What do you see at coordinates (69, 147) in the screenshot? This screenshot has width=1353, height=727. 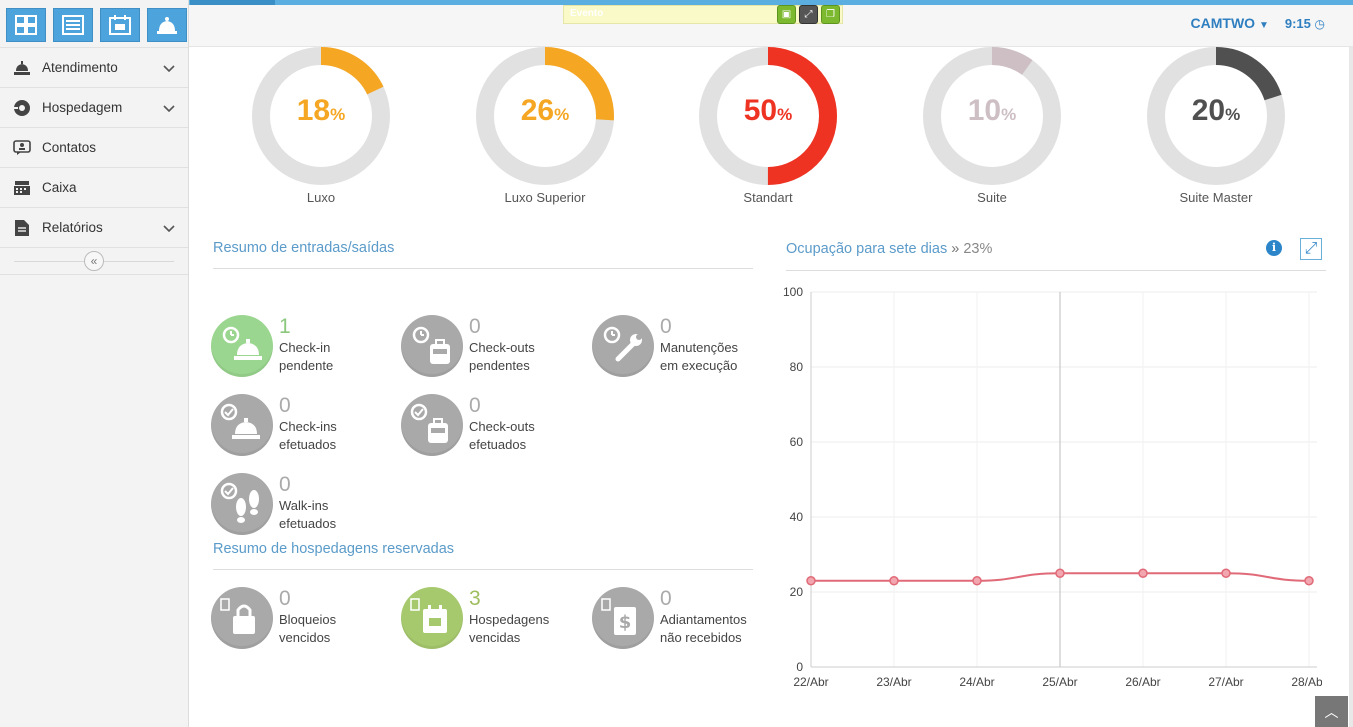 I see `sidebar-item-label: Contatos` at bounding box center [69, 147].